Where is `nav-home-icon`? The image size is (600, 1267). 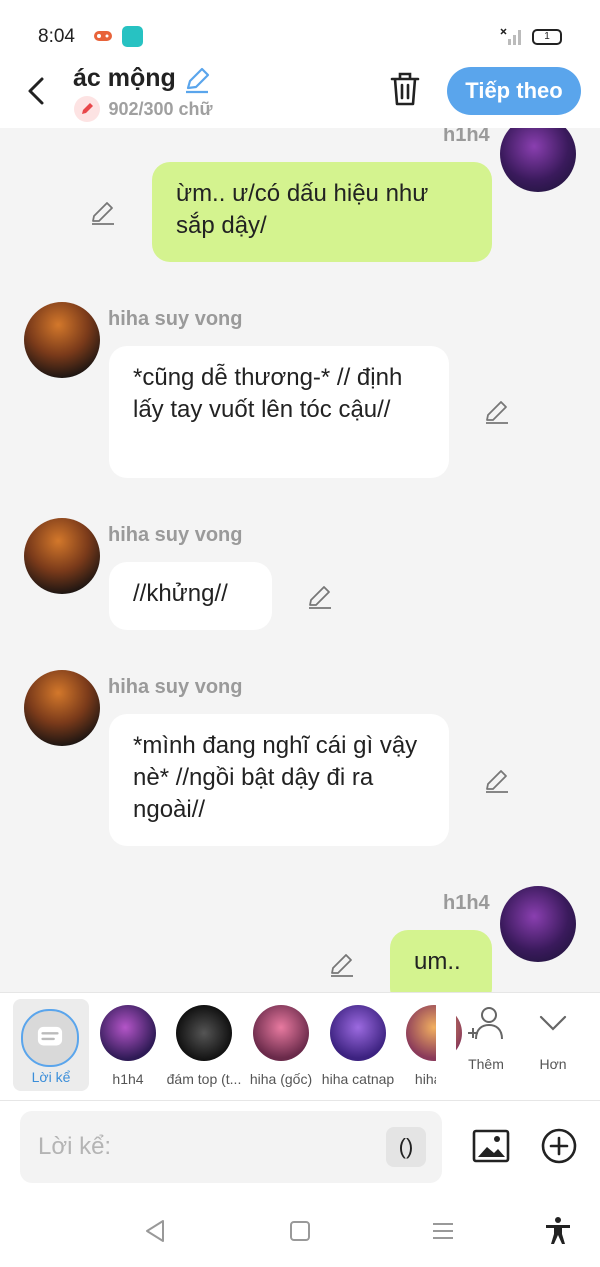 nav-home-icon is located at coordinates (300, 1231).